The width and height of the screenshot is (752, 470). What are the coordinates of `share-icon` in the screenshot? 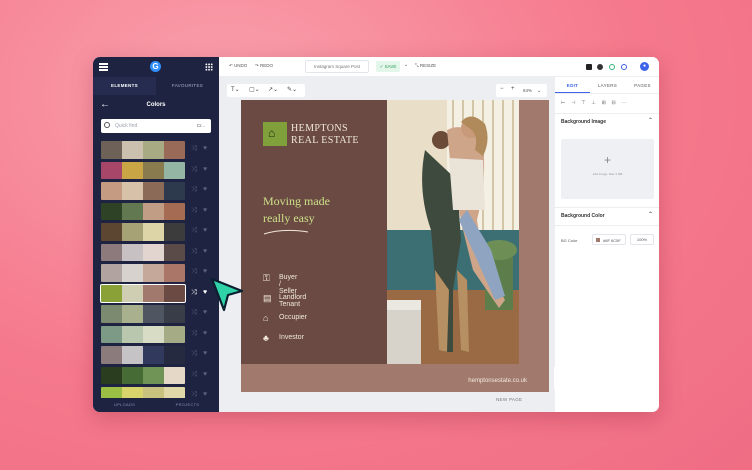 It's located at (624, 67).